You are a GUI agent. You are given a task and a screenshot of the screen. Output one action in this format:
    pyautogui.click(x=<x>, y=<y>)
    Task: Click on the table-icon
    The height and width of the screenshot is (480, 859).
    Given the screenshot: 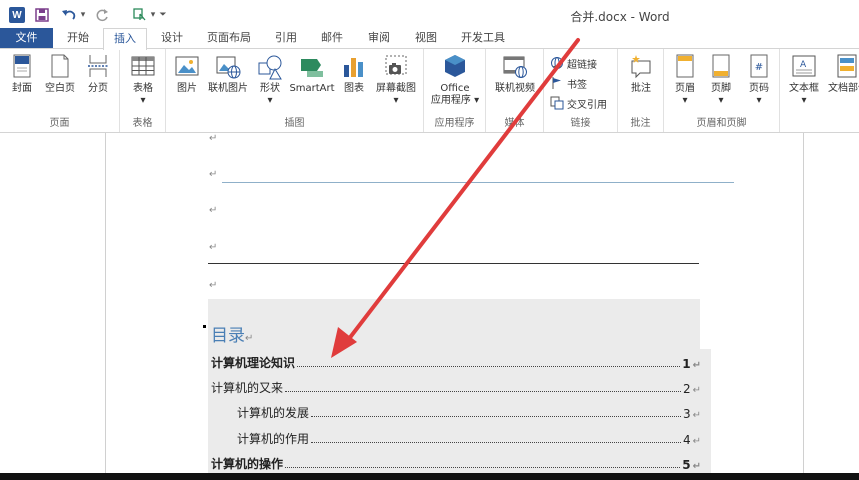 What is the action you would take?
    pyautogui.click(x=143, y=67)
    